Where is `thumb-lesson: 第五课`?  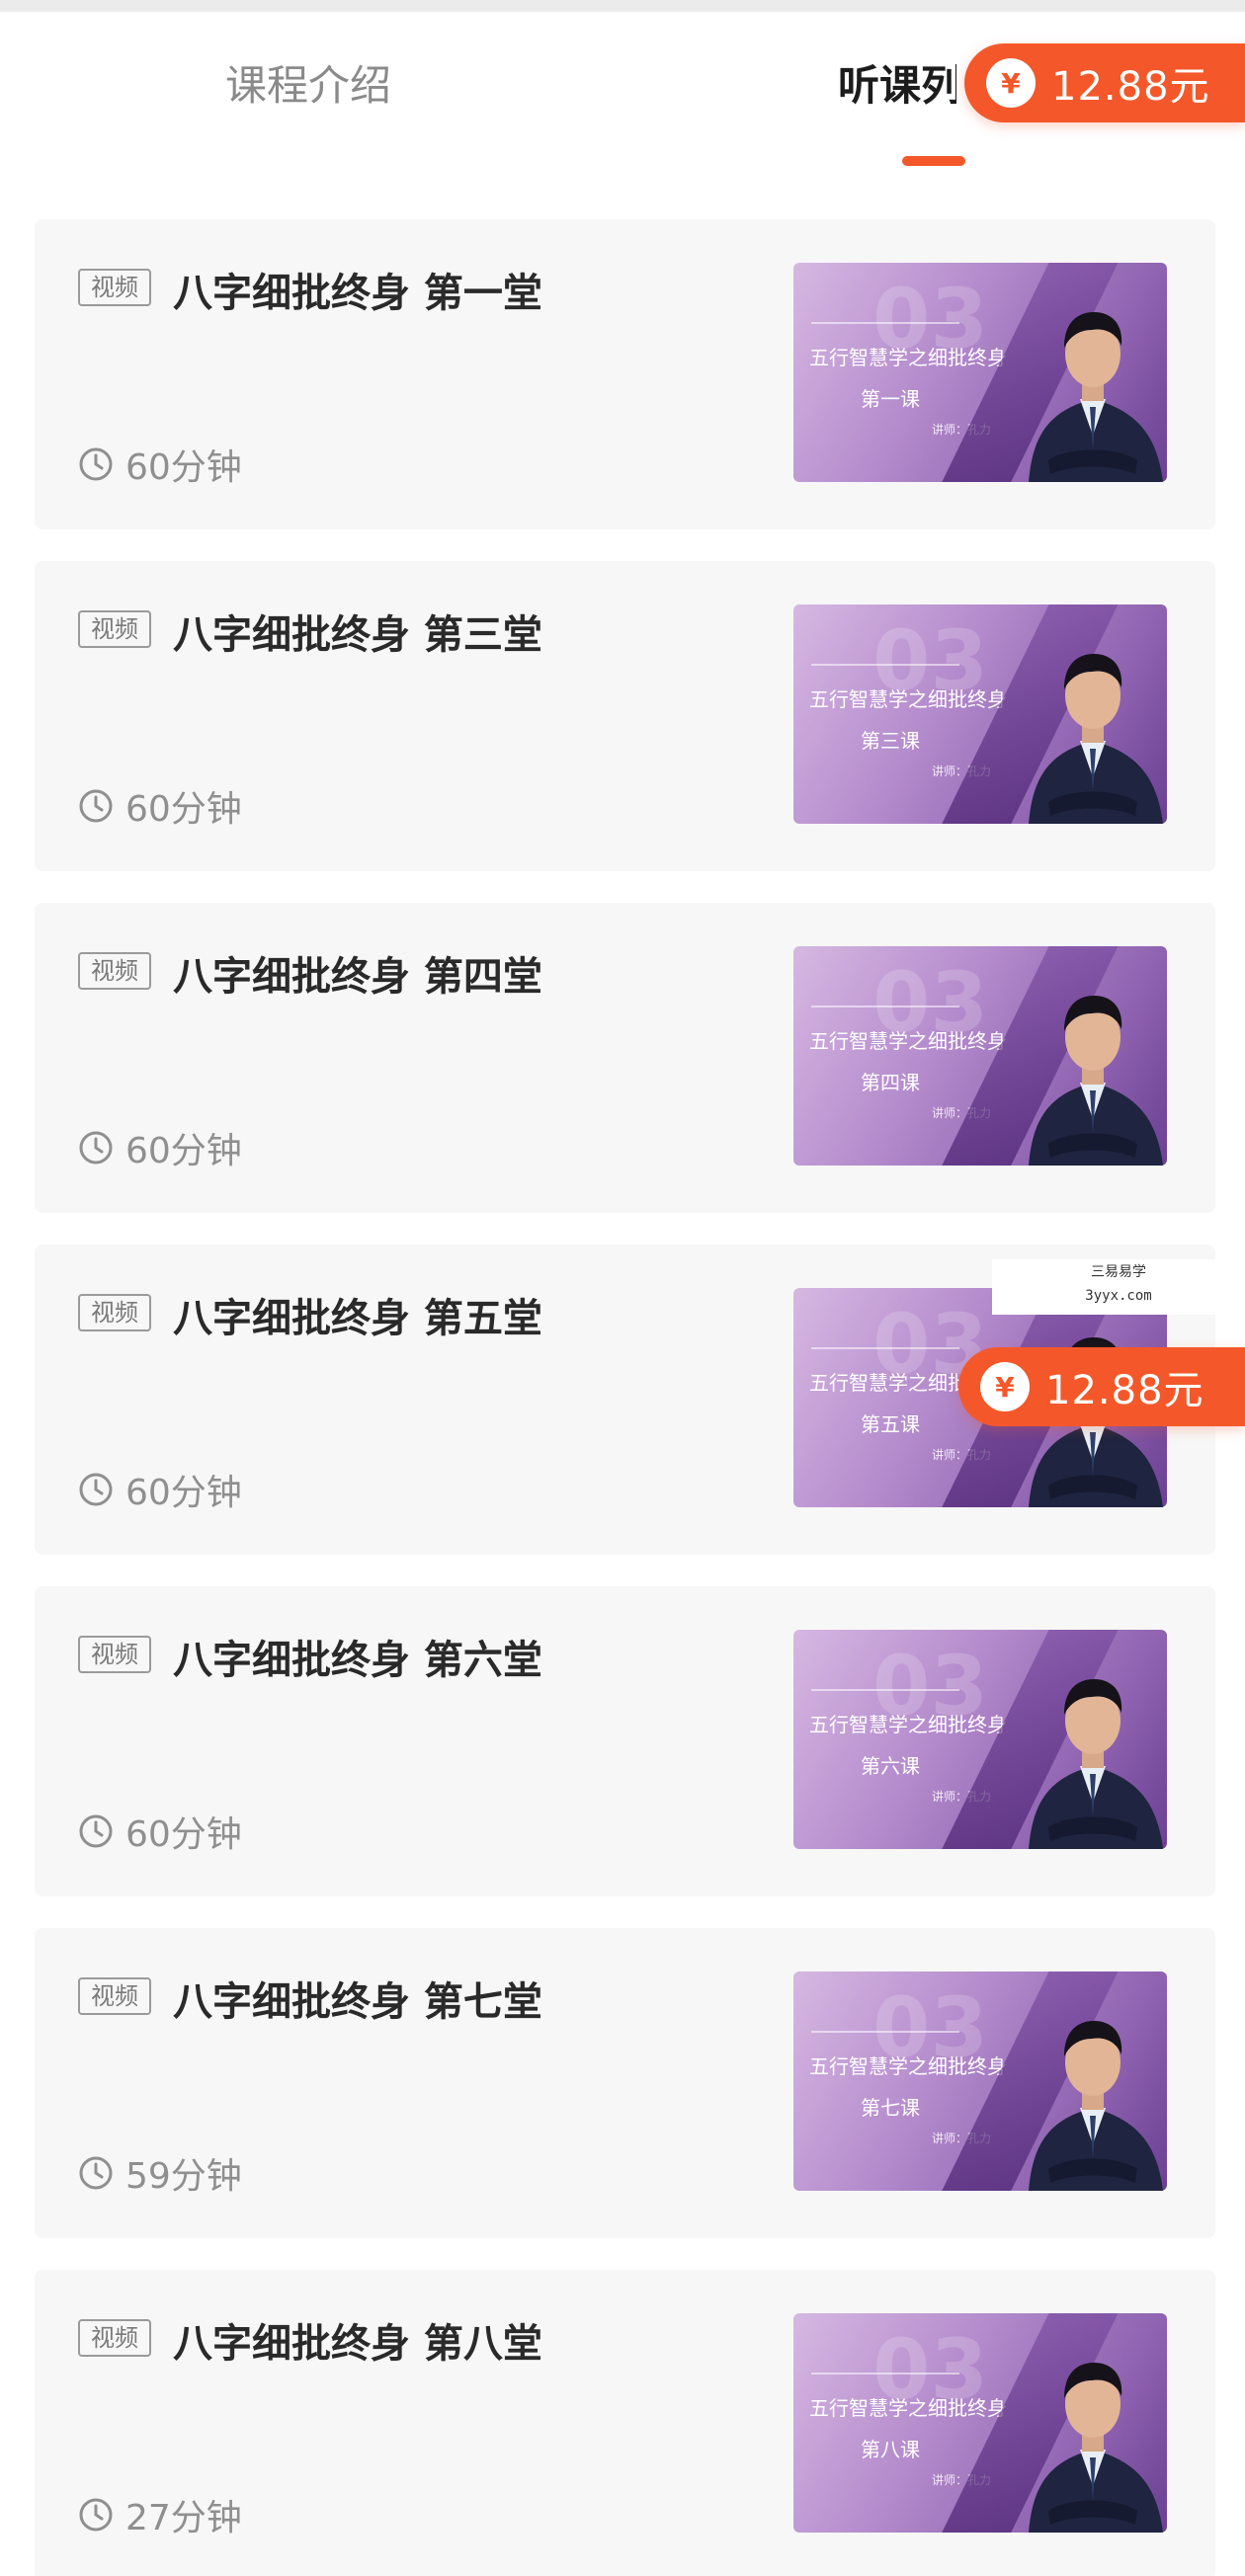
thumb-lesson: 第五课 is located at coordinates (890, 1424).